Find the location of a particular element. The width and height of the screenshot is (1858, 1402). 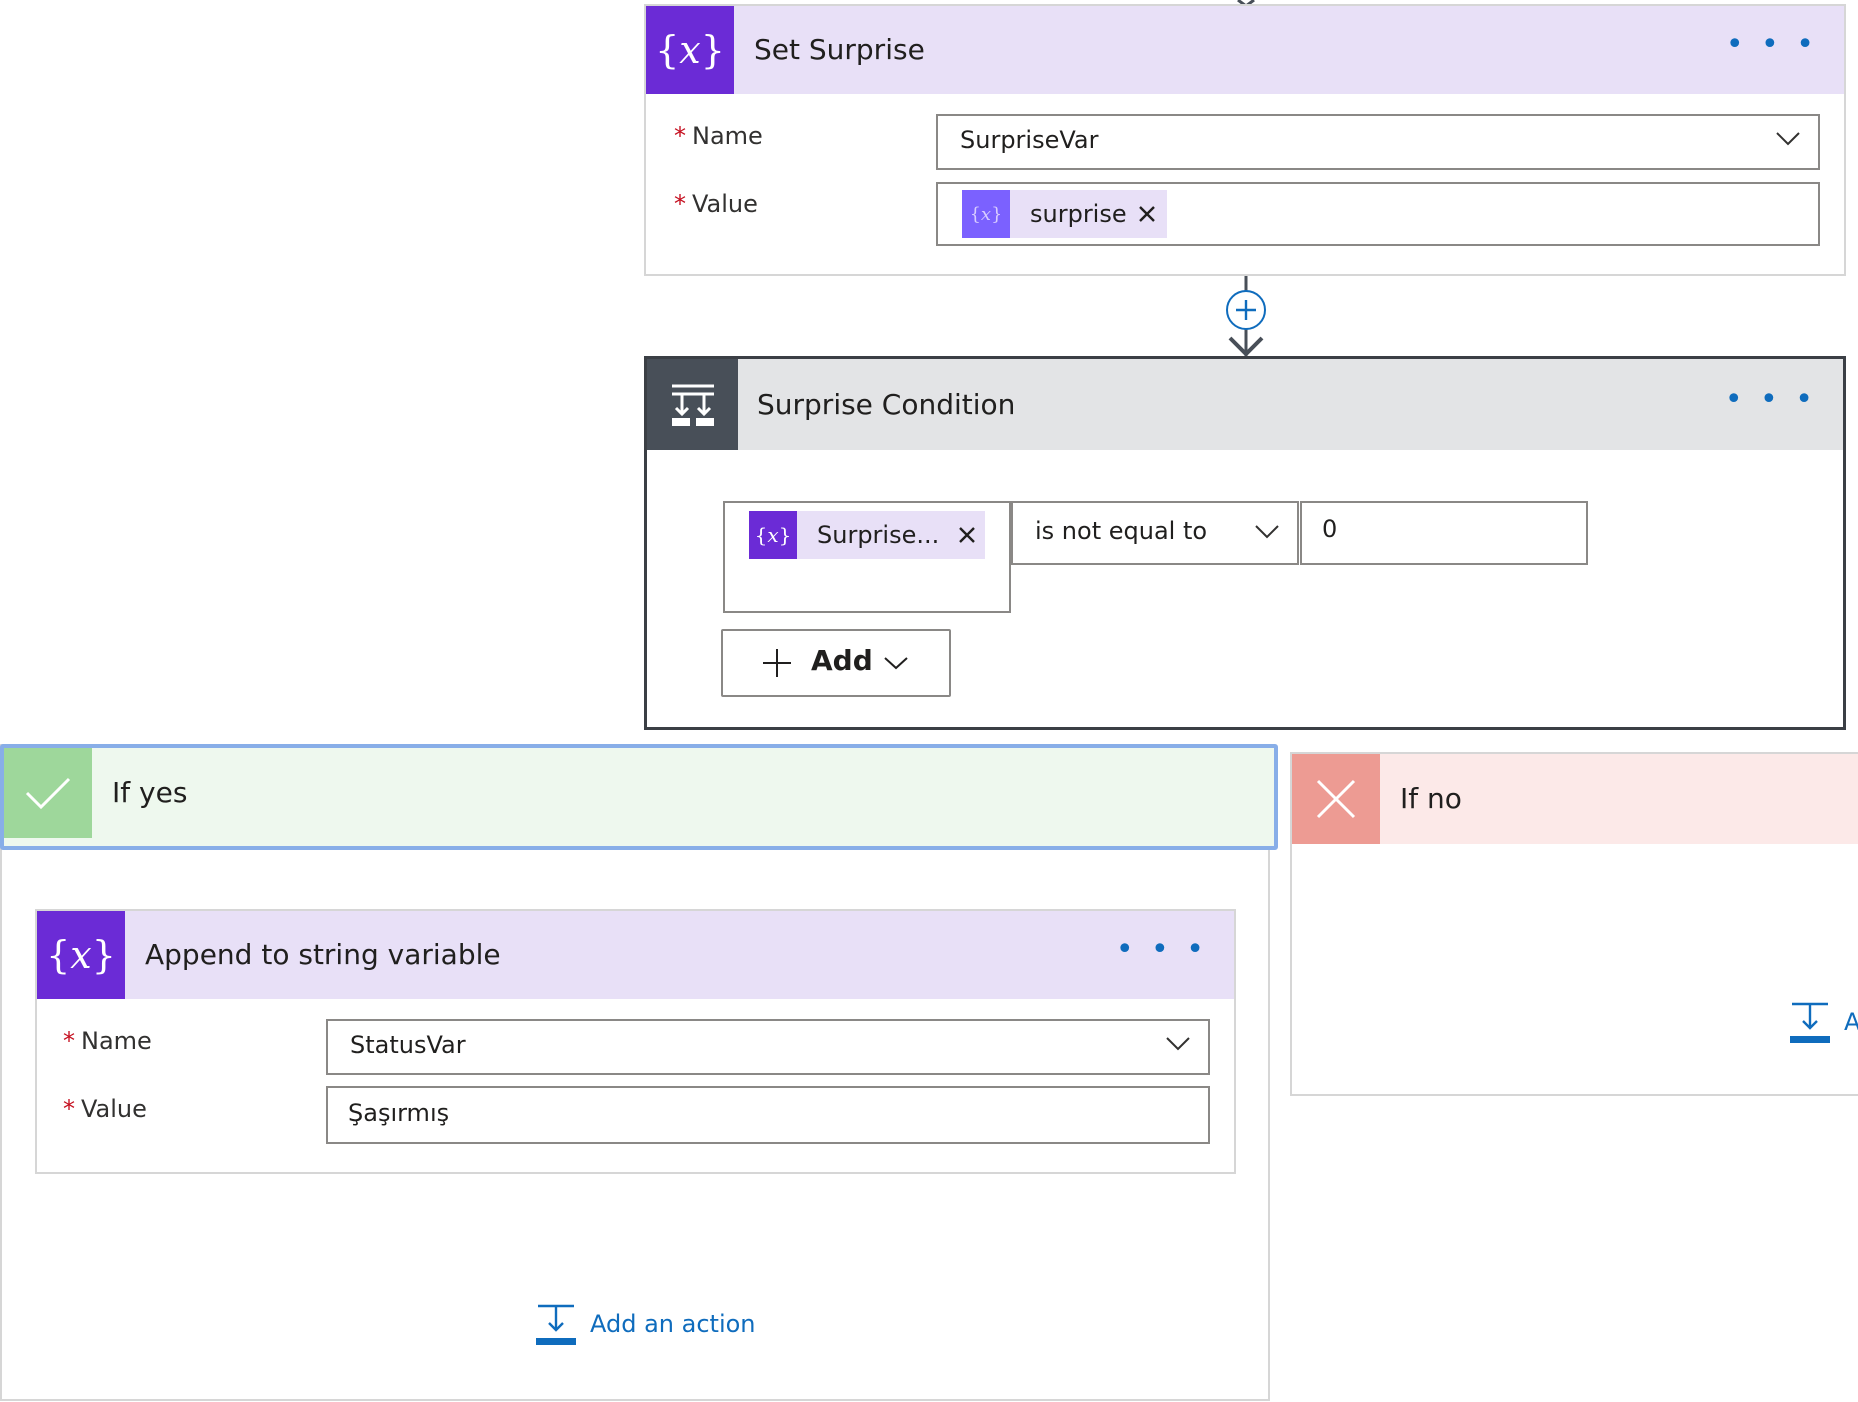

name-dropdown: StatusVar is located at coordinates (768, 1047).